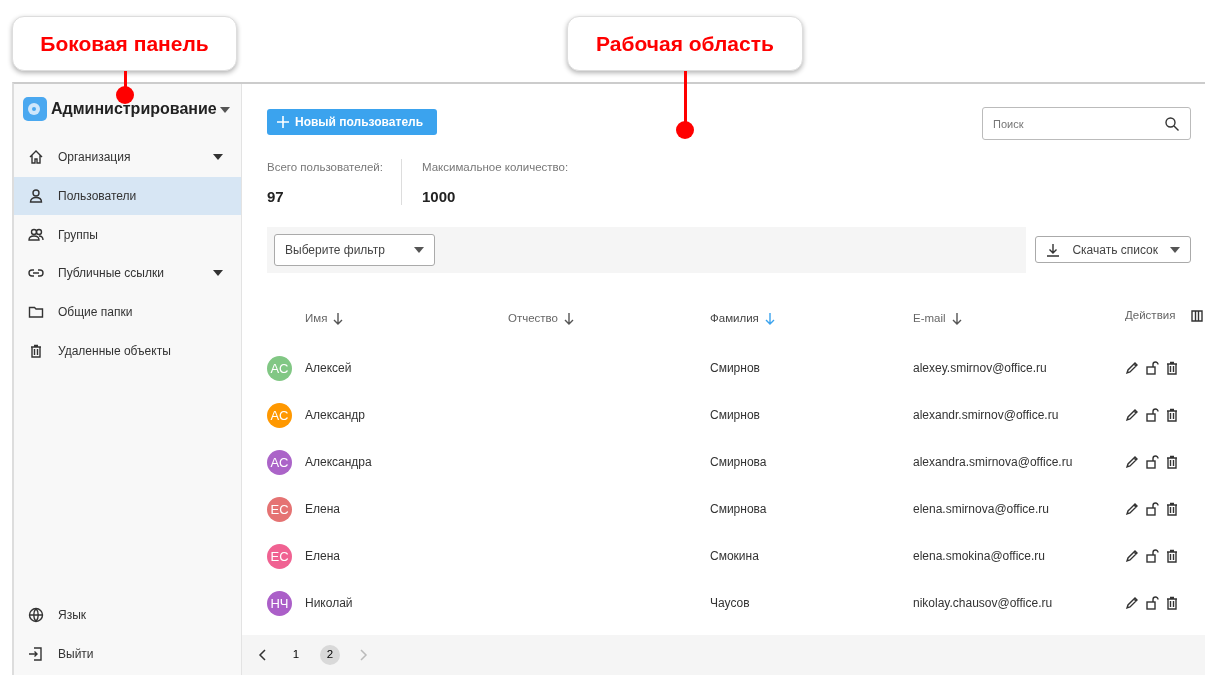  Describe the element at coordinates (127, 351) in the screenshot. I see `sidebar-item: Удаленные объекты` at that location.